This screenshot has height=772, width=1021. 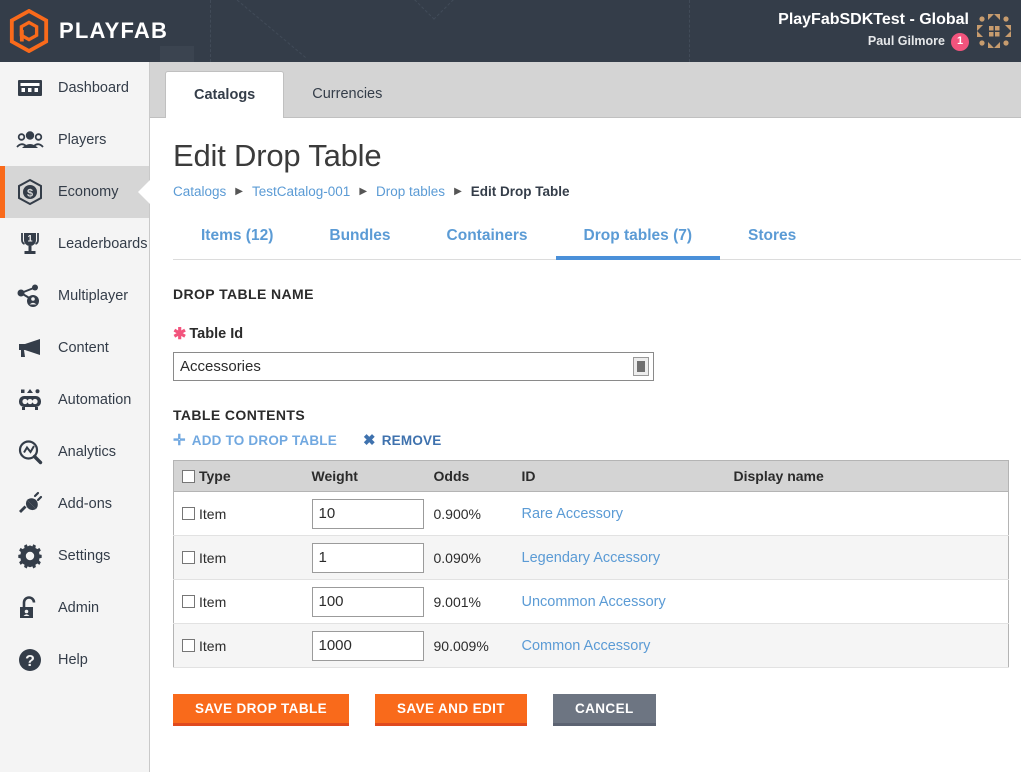 What do you see at coordinates (772, 238) in the screenshot?
I see `subtab-stores: Stores` at bounding box center [772, 238].